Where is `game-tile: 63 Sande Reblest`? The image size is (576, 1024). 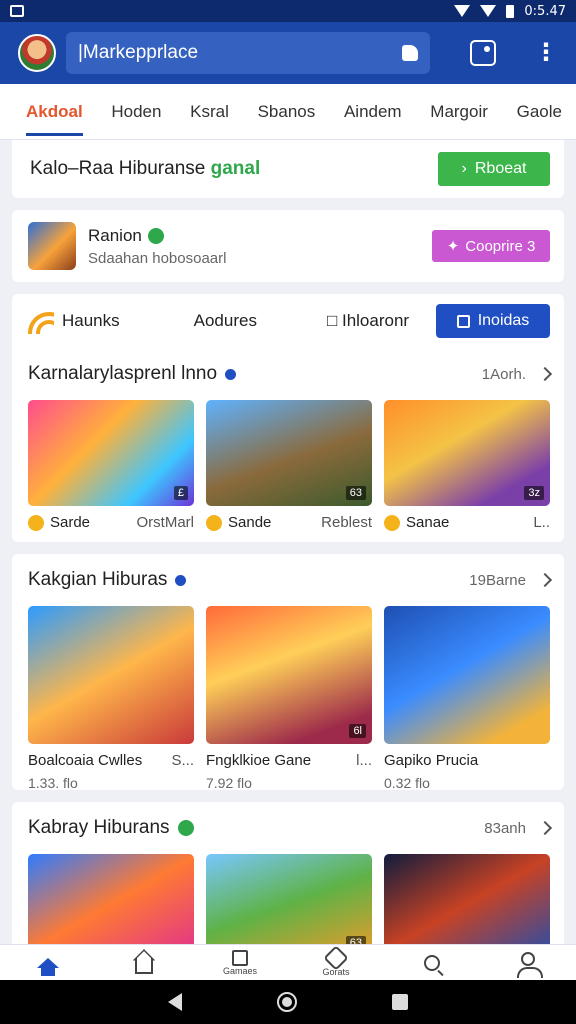
game-tile: 63 Sande Reblest is located at coordinates (289, 465).